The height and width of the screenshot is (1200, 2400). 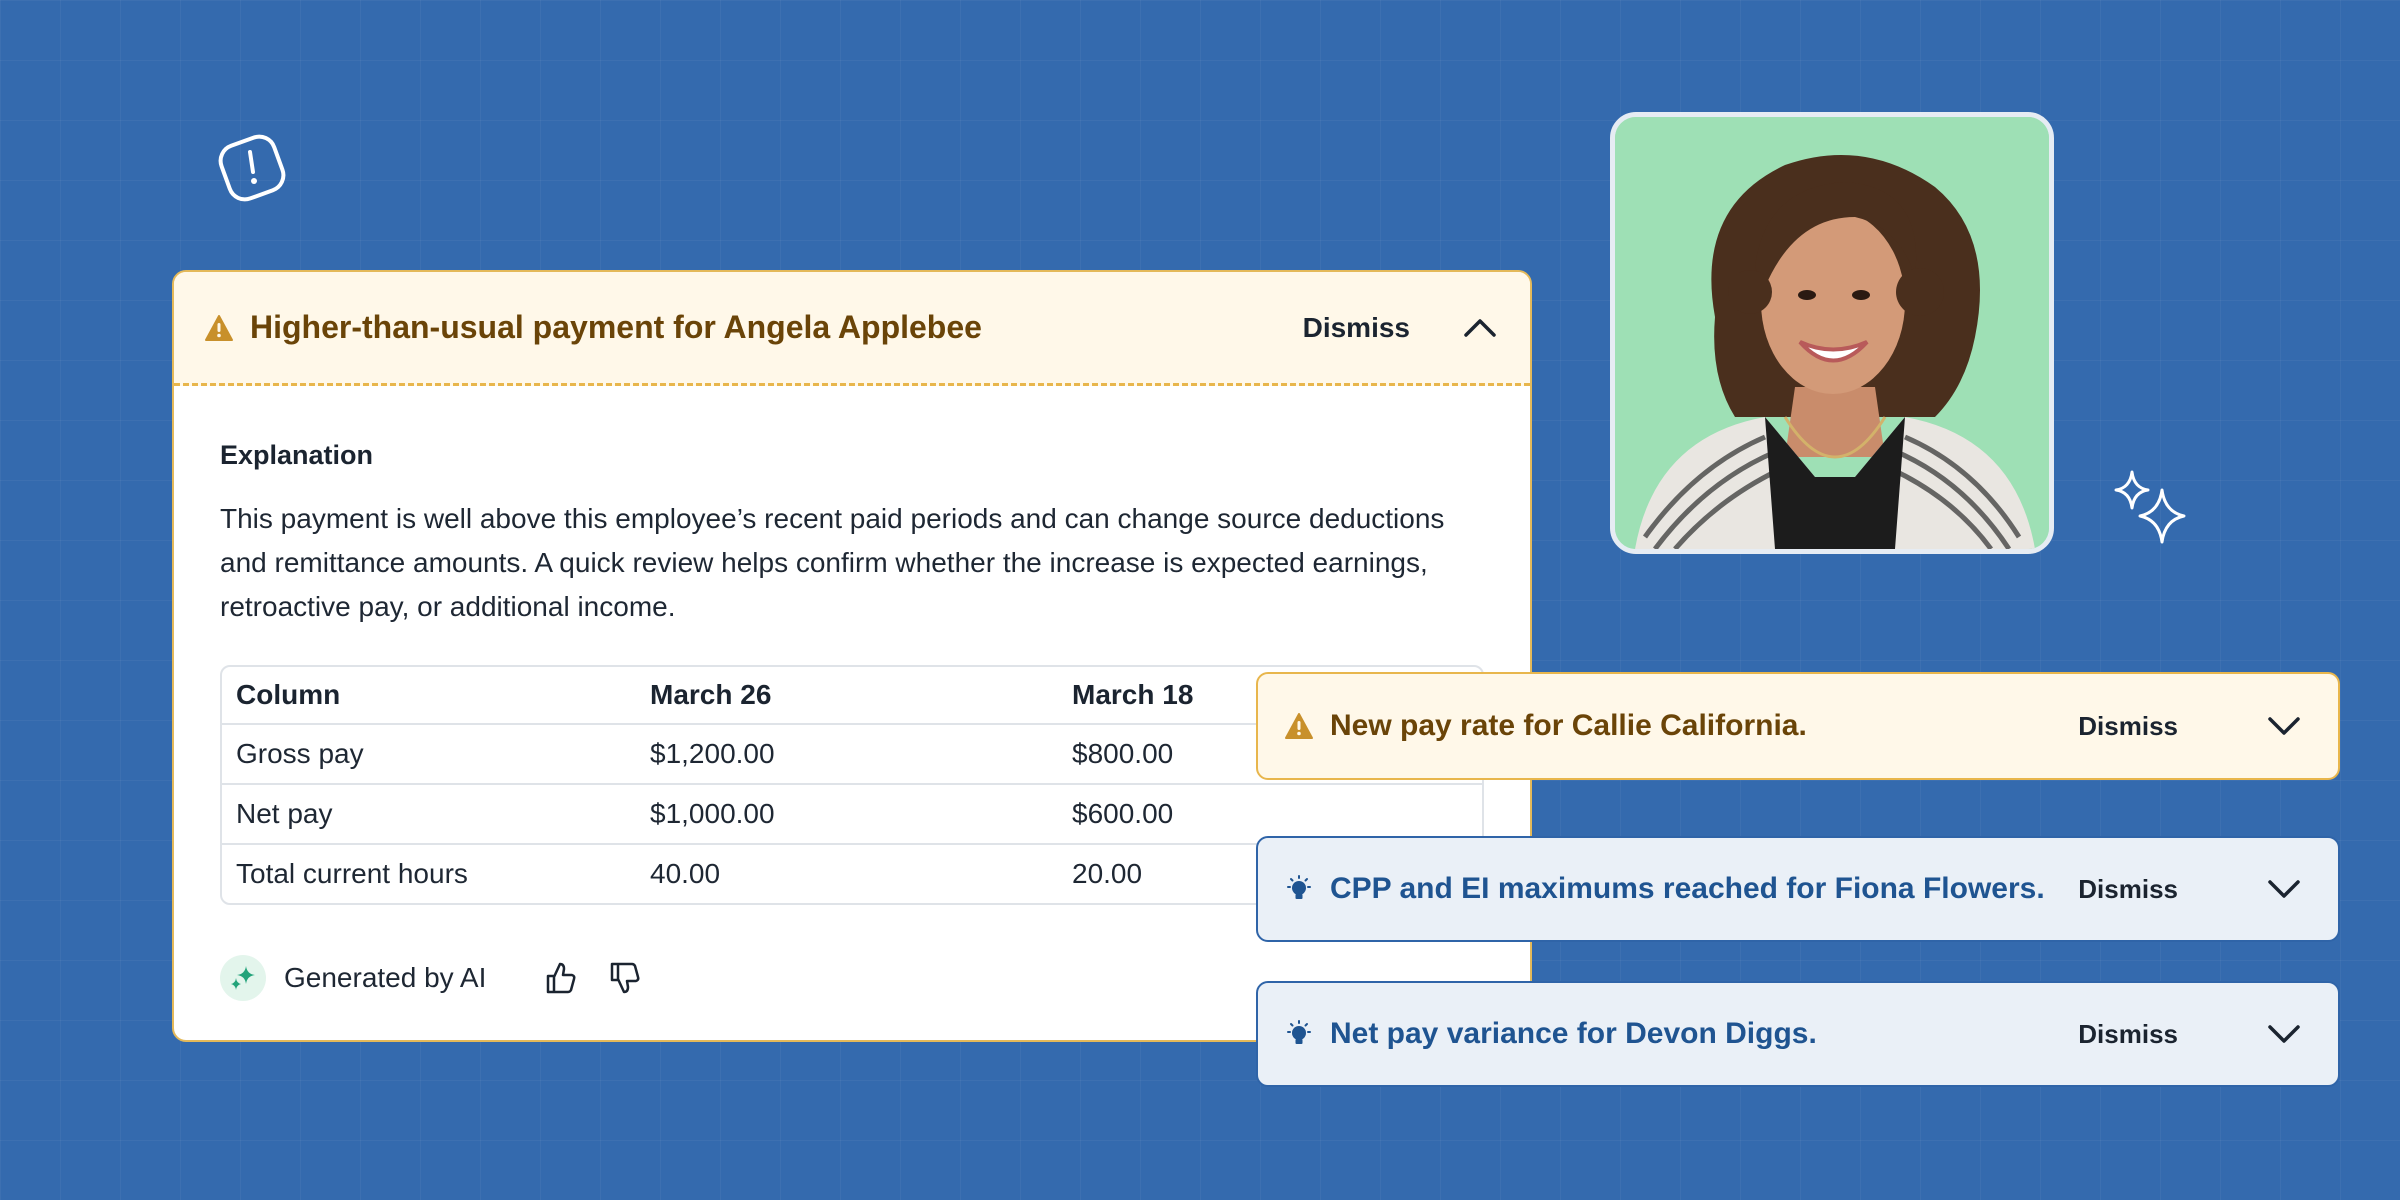 I want to click on table-cell: $1,200.00, so click(x=712, y=753).